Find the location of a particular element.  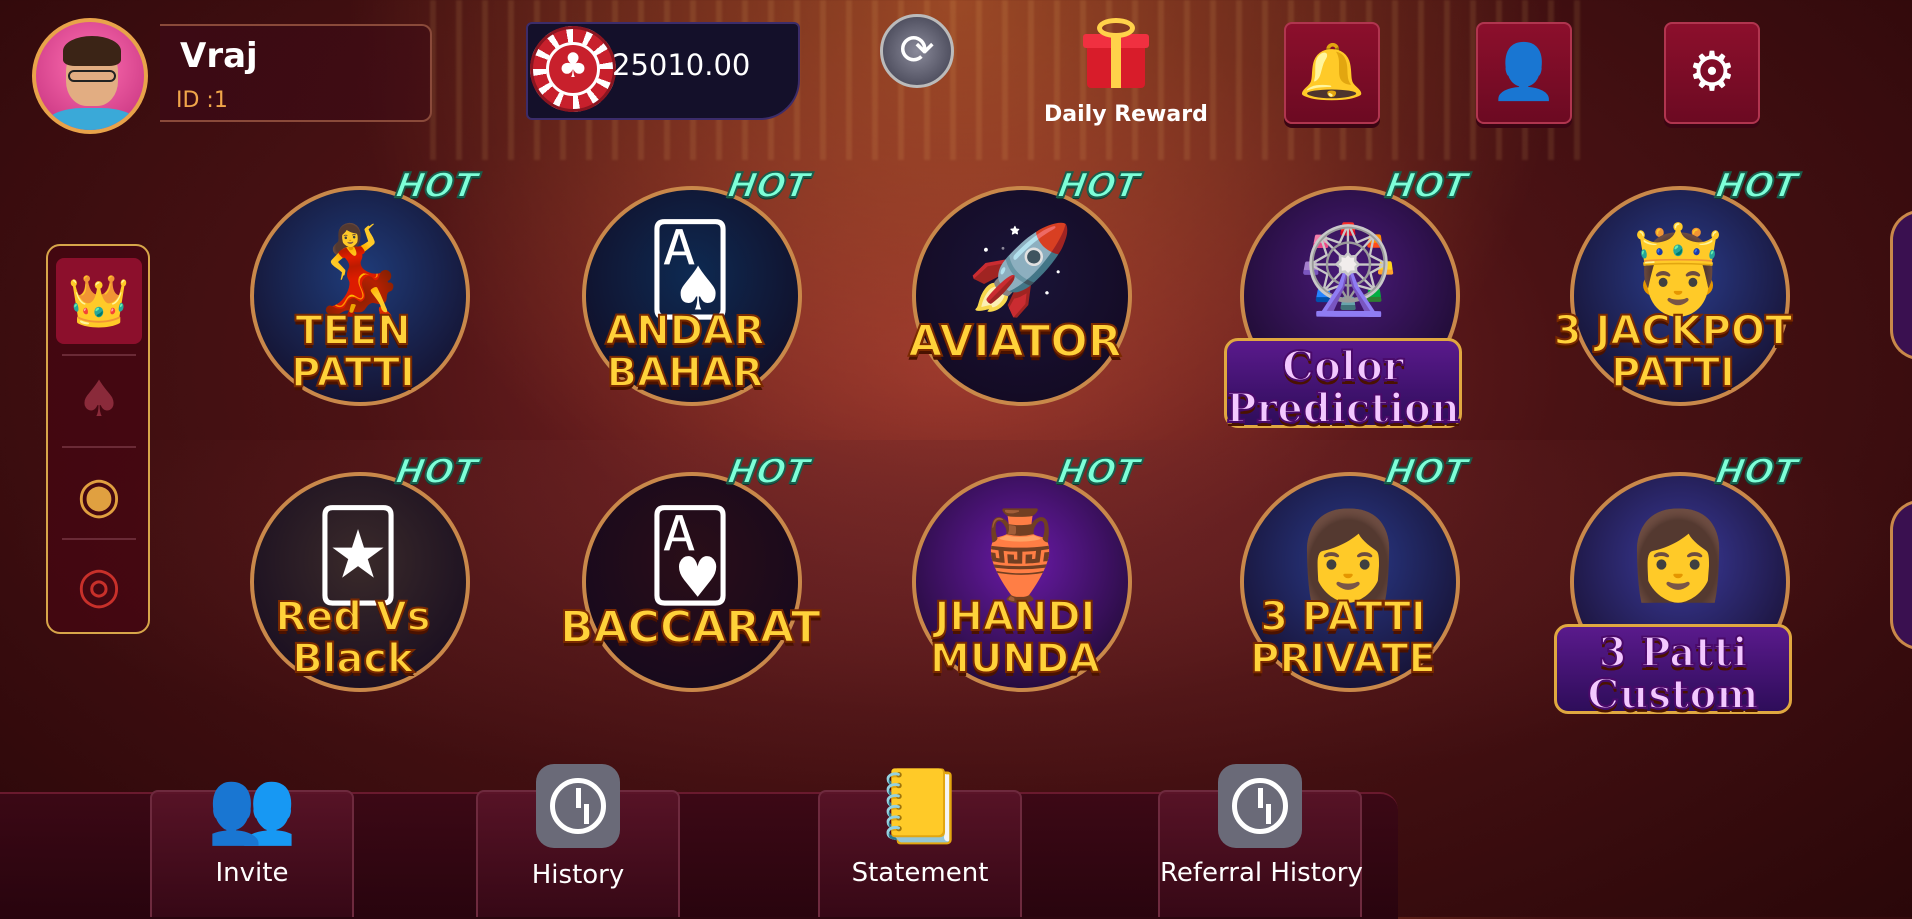

game-tile-aviator: 🚀 AVIATOR HOT is located at coordinates (1016, 297).